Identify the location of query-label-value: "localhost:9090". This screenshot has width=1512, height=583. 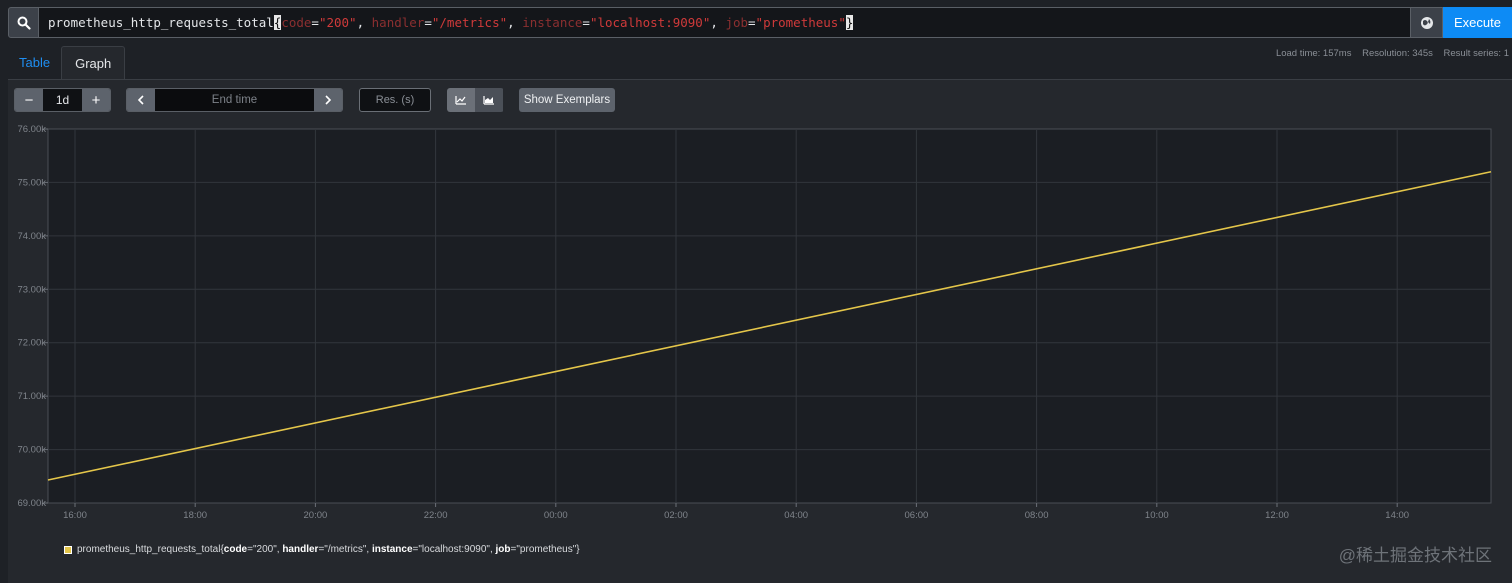
(650, 22).